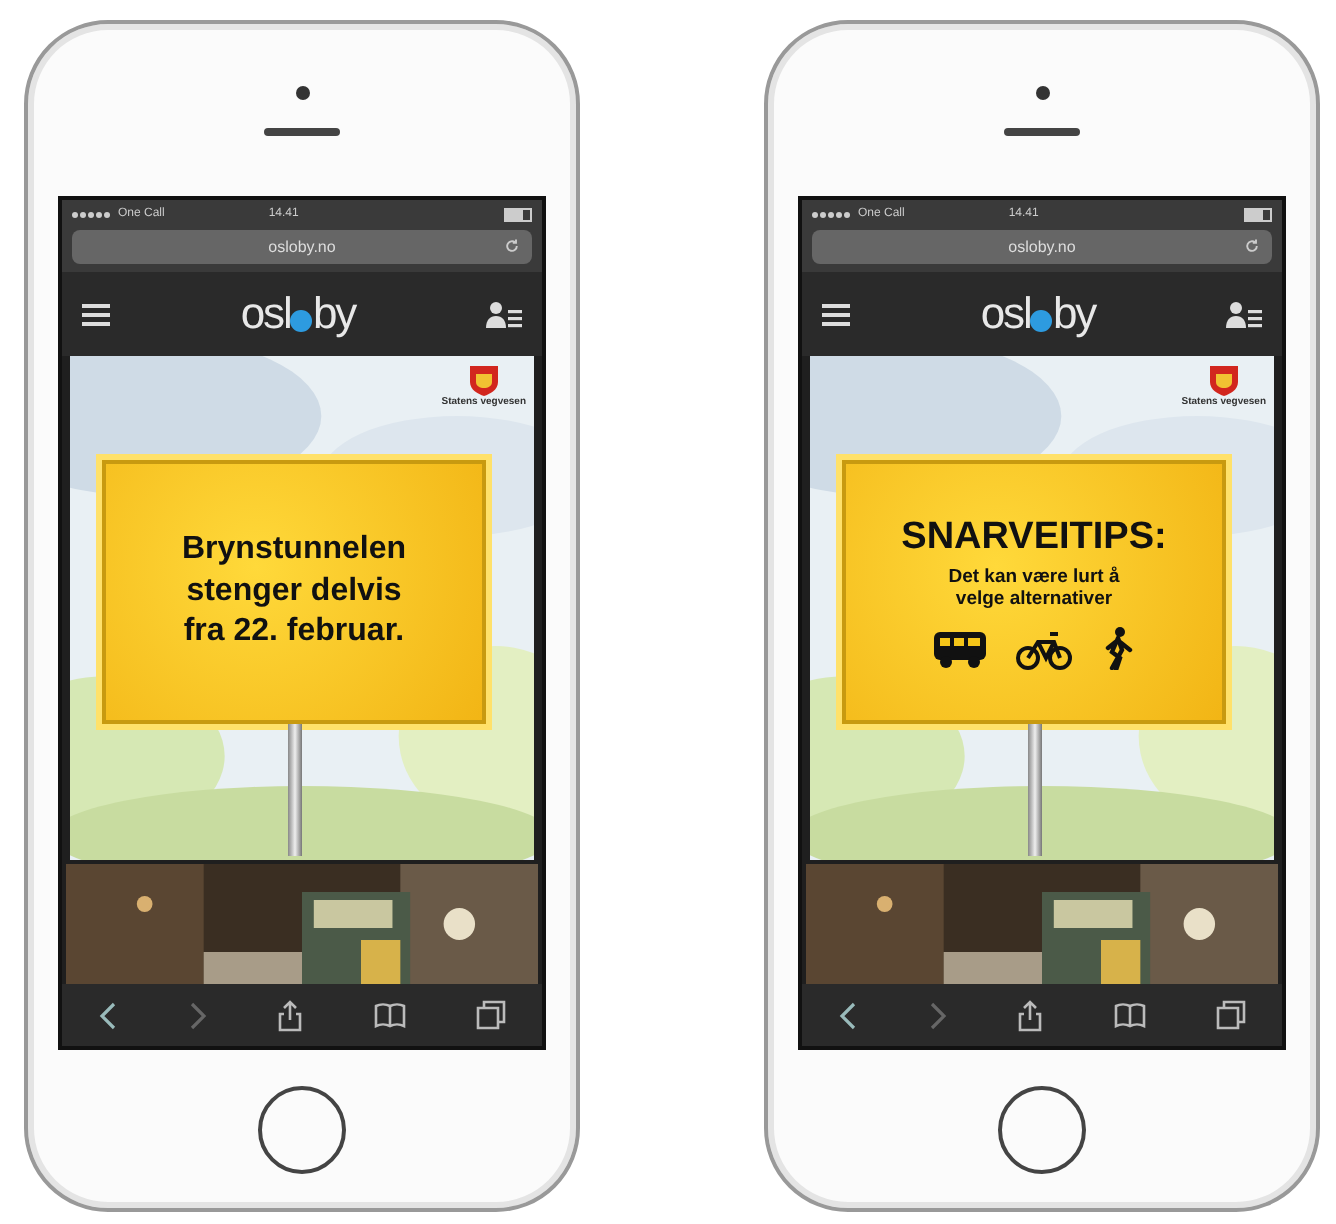 The width and height of the screenshot is (1336, 1224). What do you see at coordinates (1034, 537) in the screenshot?
I see `sign-title: SNARVEITIPS:` at bounding box center [1034, 537].